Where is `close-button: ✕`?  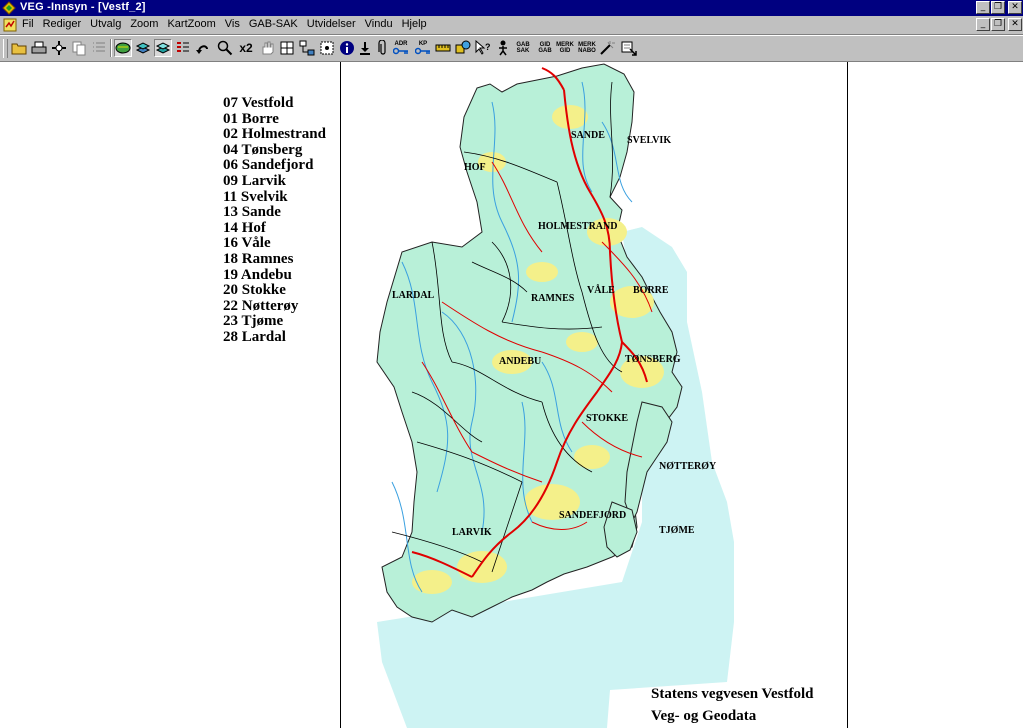 close-button: ✕ is located at coordinates (1015, 7).